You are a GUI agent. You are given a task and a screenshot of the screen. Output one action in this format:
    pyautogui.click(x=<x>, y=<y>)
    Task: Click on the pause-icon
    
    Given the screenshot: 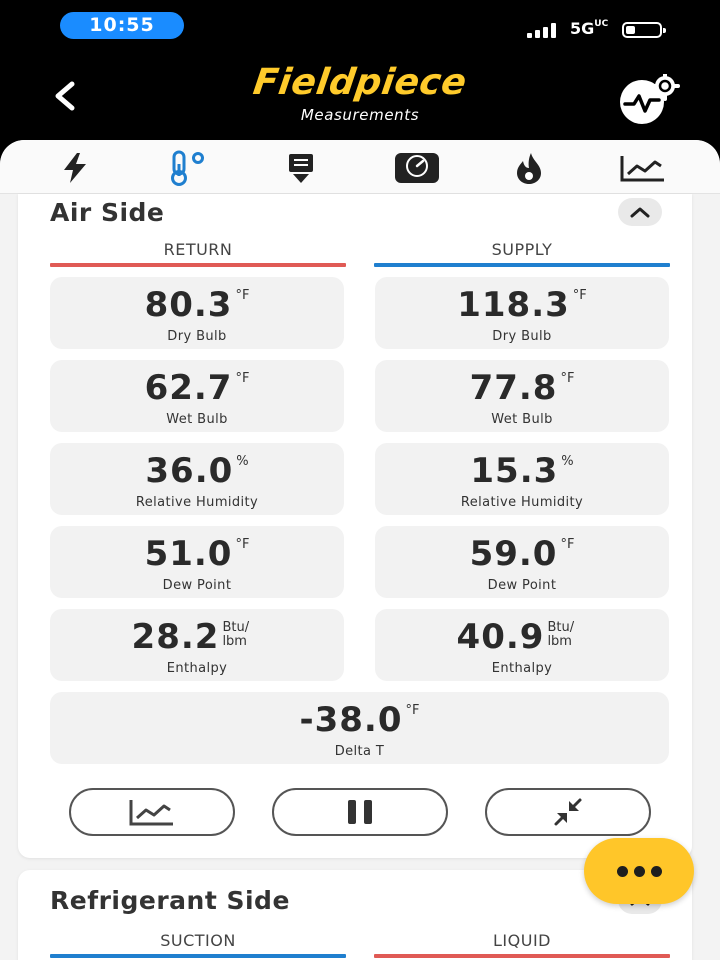 What is the action you would take?
    pyautogui.click(x=360, y=812)
    